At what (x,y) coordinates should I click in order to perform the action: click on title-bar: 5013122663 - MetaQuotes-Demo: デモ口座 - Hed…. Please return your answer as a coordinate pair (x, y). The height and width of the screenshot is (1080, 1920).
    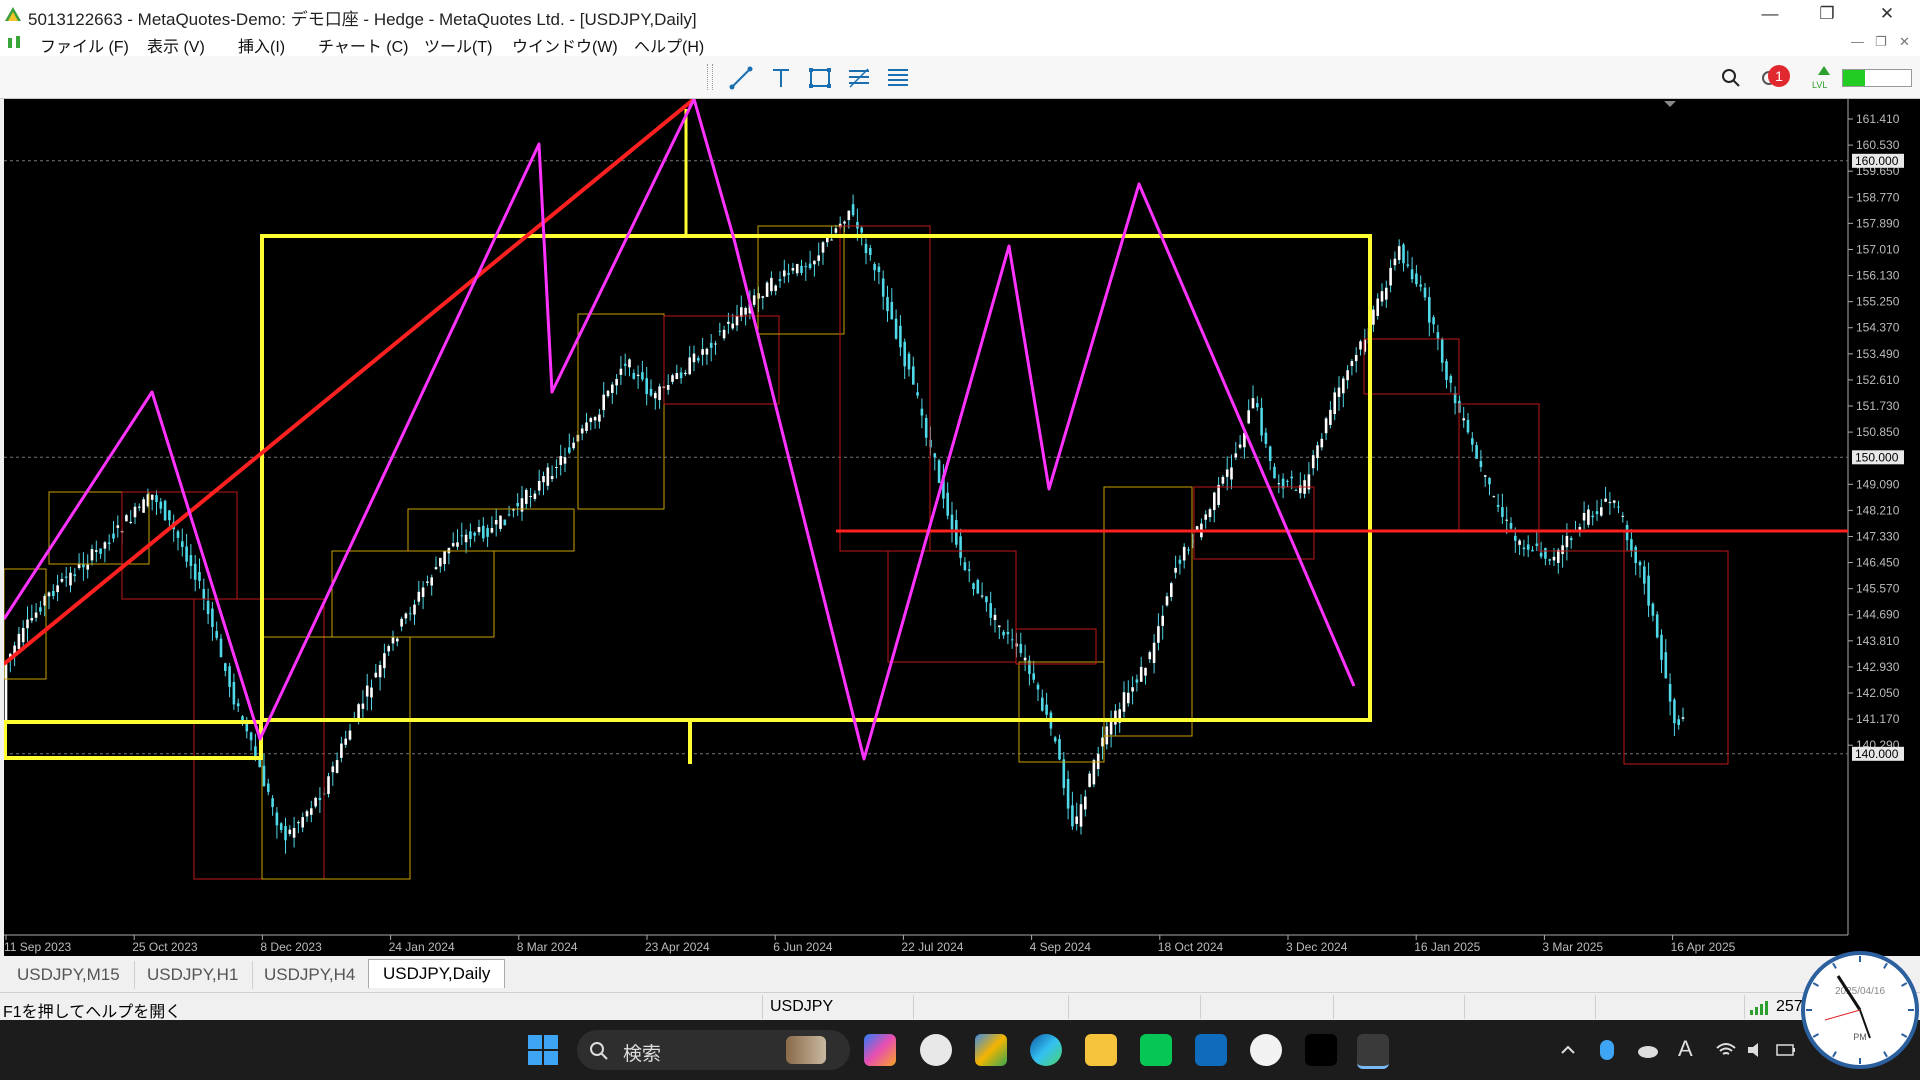
    Looking at the image, I should click on (960, 15).